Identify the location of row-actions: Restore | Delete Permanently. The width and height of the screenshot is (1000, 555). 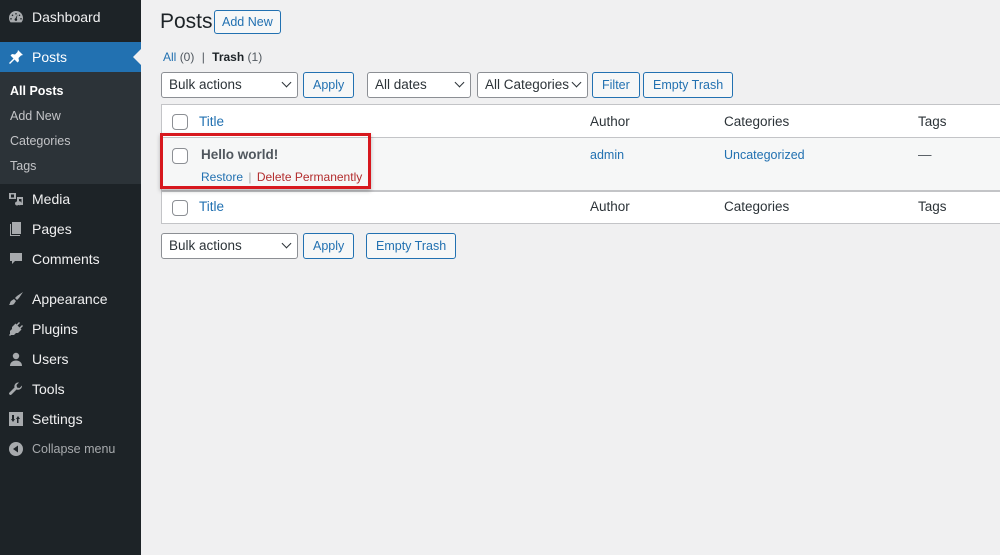
(281, 177).